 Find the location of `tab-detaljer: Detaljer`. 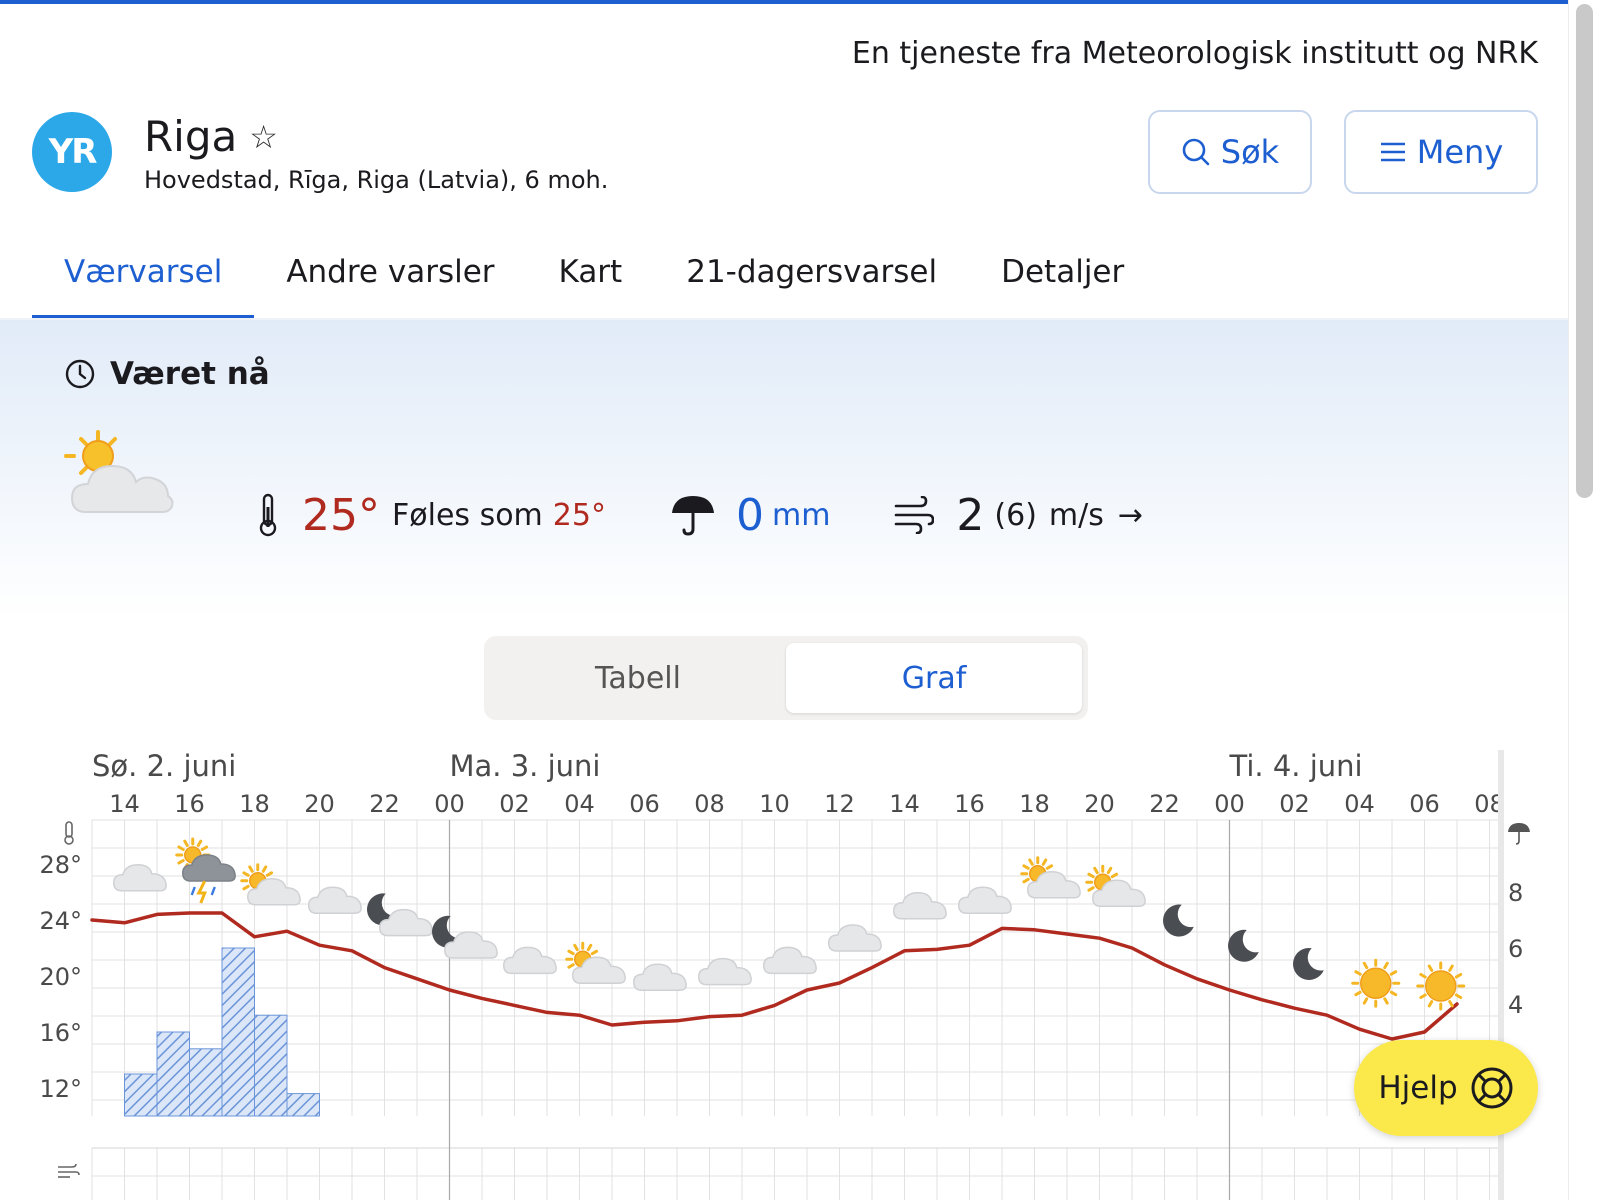

tab-detaljer: Detaljer is located at coordinates (1062, 280).